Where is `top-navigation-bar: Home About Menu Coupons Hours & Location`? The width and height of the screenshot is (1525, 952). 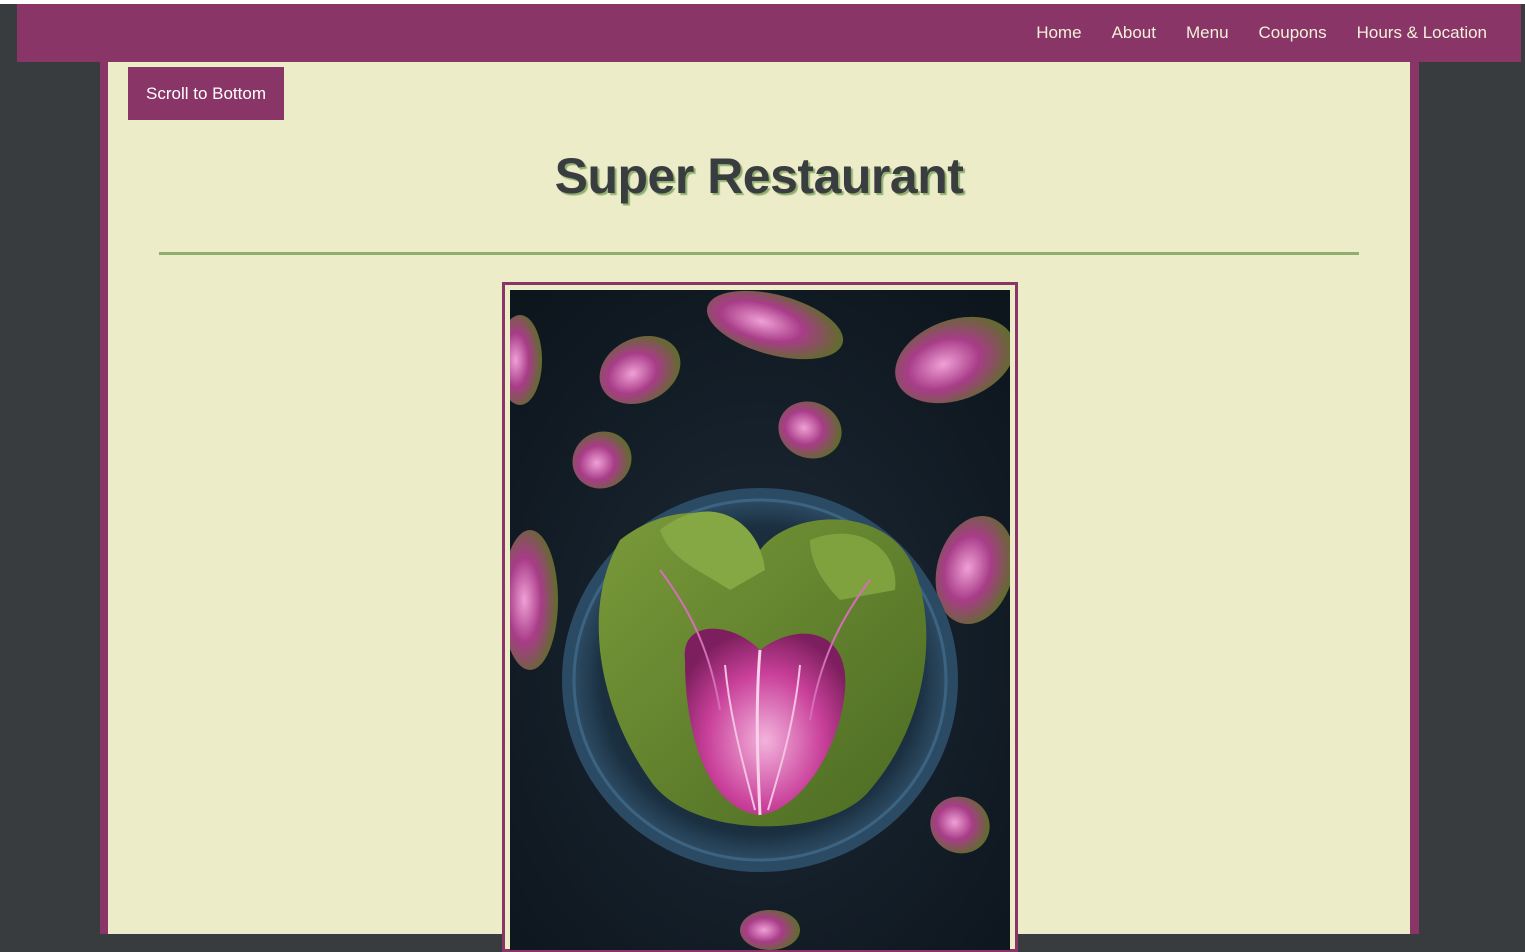
top-navigation-bar: Home About Menu Coupons Hours & Location is located at coordinates (769, 33).